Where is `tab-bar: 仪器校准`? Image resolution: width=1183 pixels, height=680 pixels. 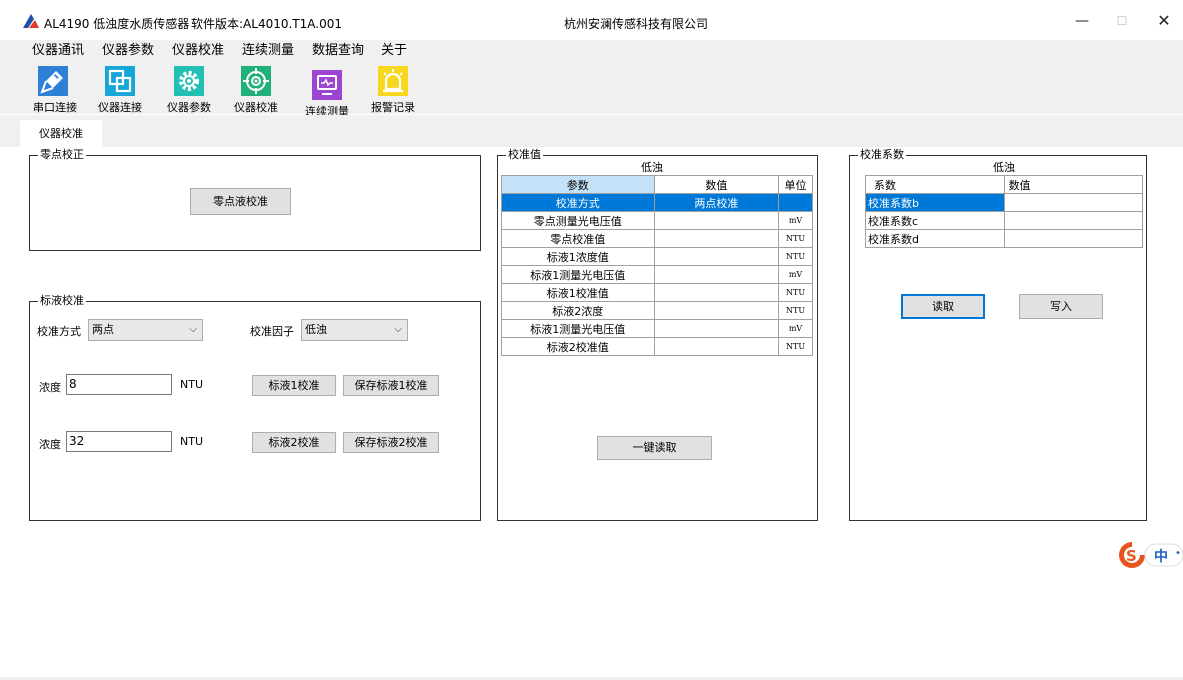
tab-bar: 仪器校准 is located at coordinates (591, 131).